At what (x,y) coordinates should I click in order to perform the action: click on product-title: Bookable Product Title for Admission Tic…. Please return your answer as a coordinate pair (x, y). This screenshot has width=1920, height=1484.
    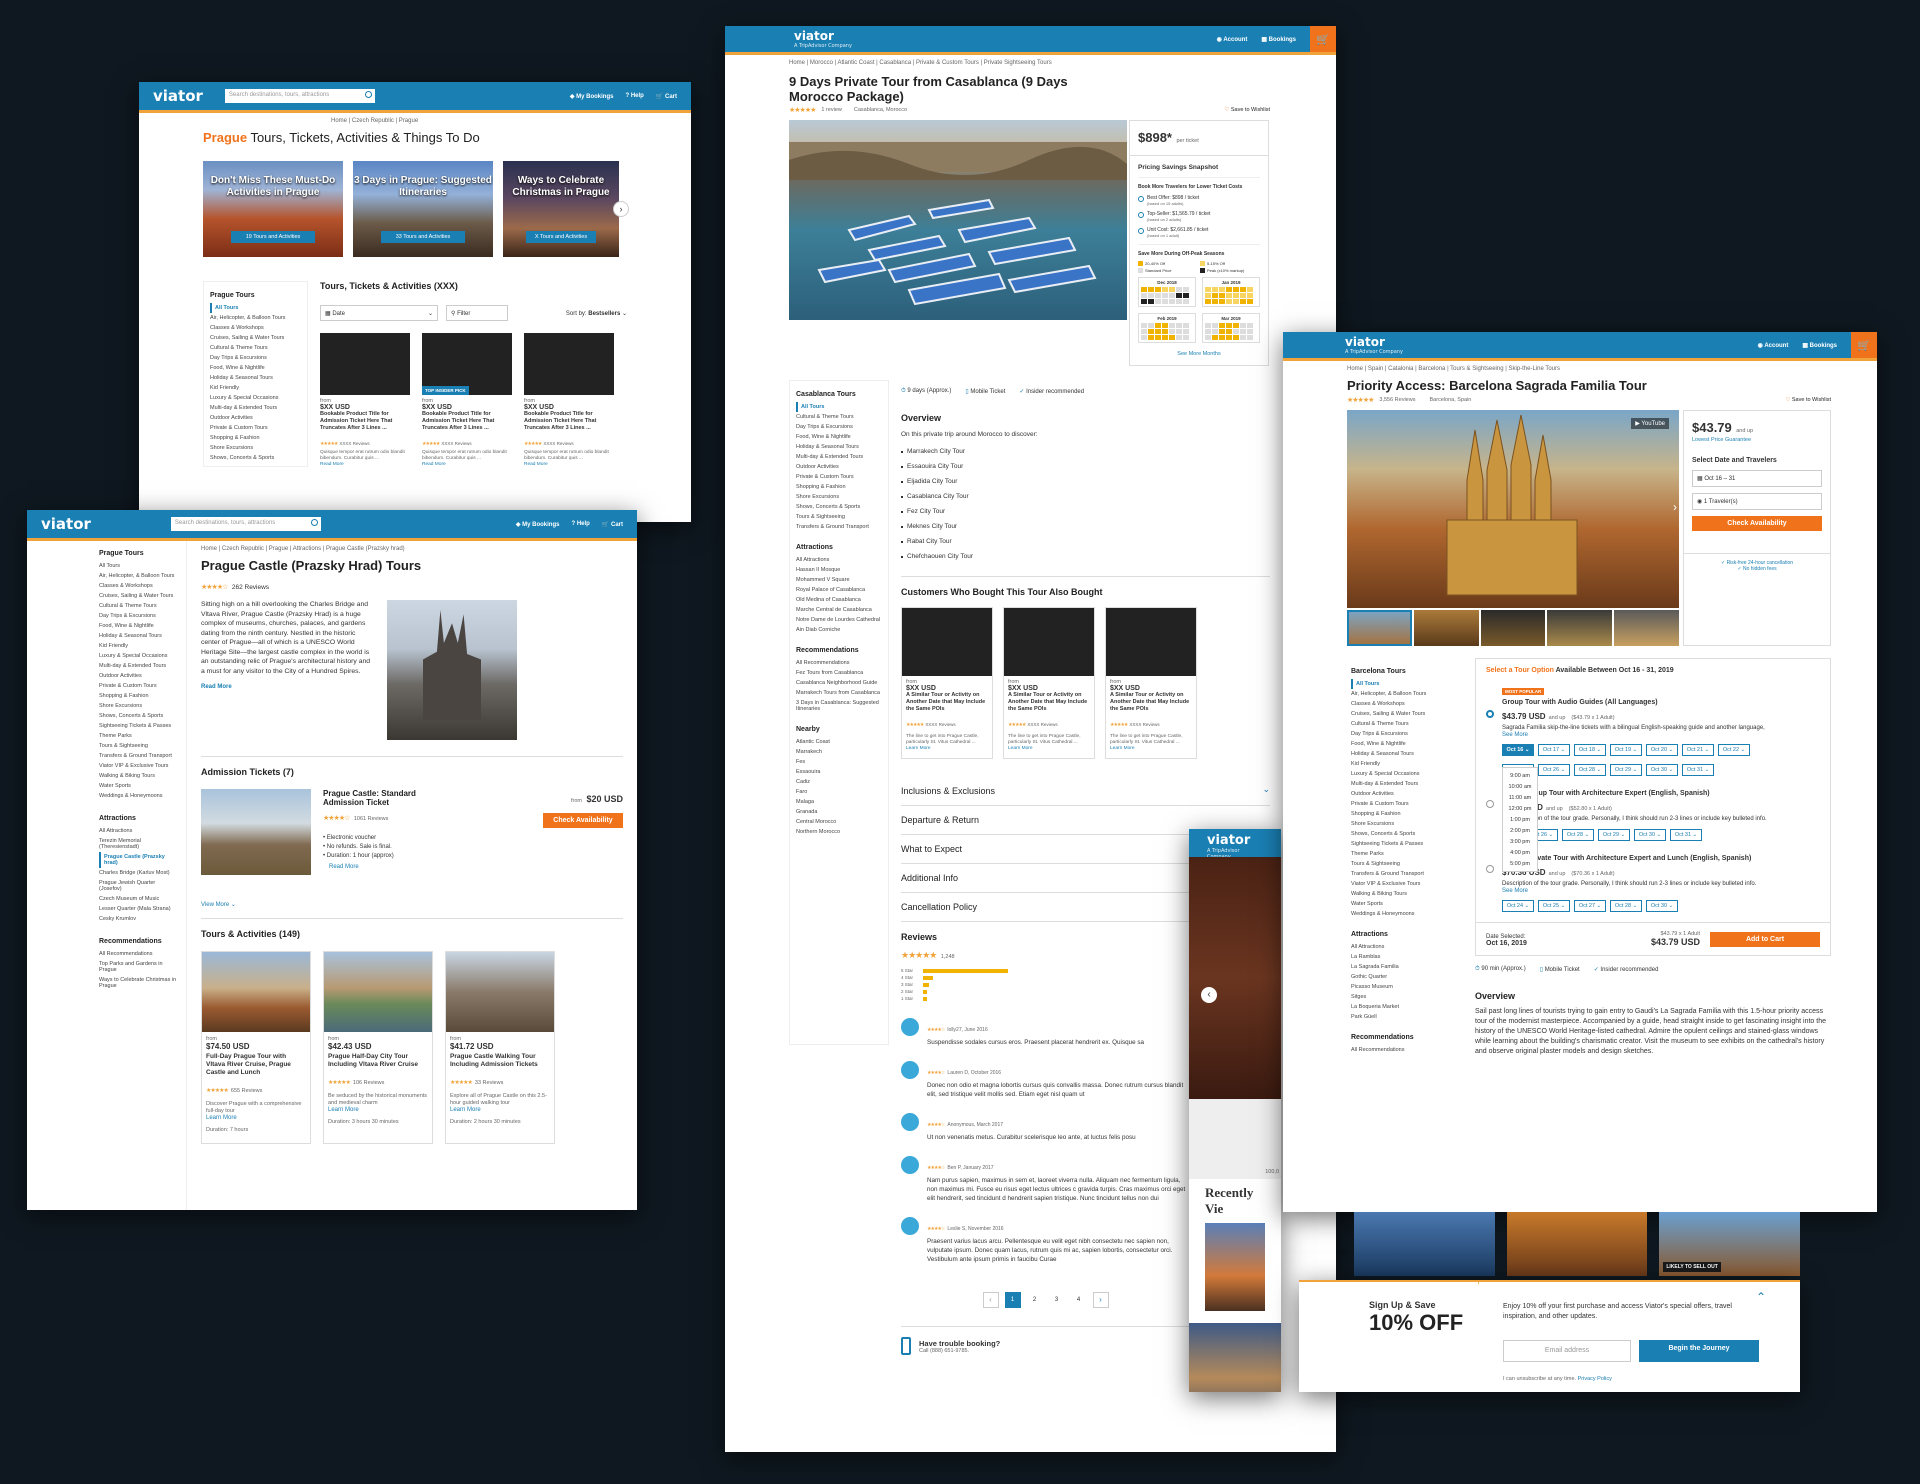
    Looking at the image, I should click on (569, 421).